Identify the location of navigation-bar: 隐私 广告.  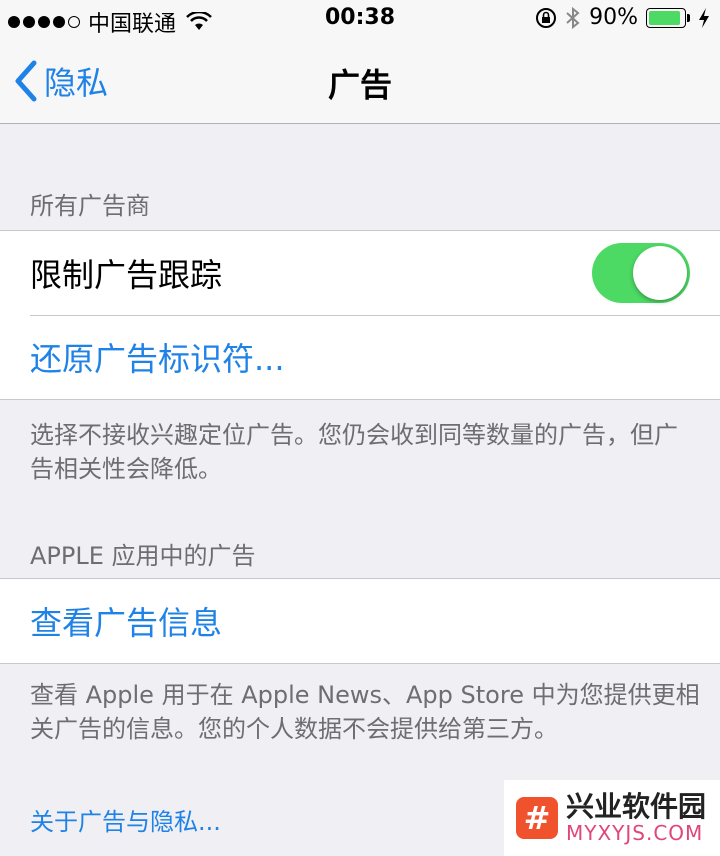
(360, 82).